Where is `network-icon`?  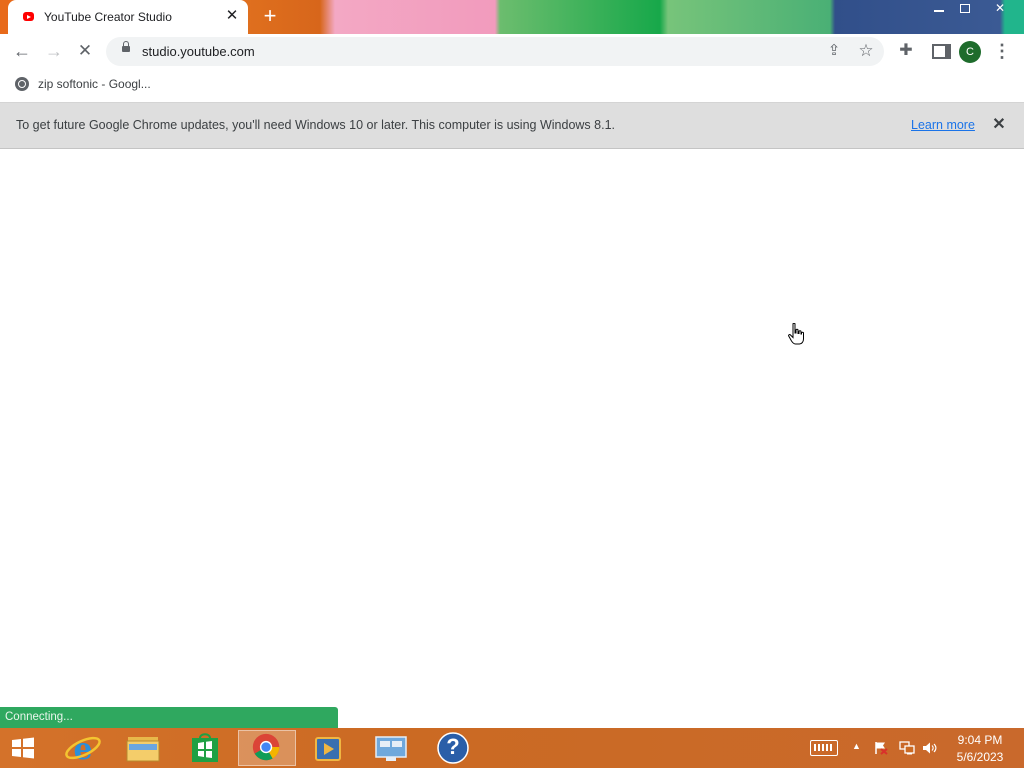 network-icon is located at coordinates (907, 748).